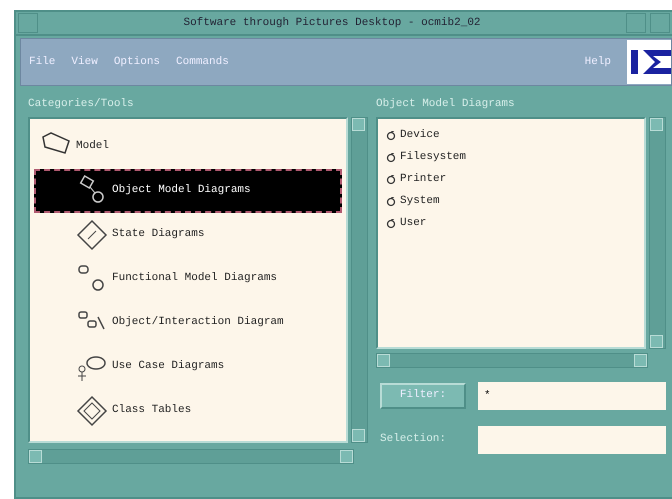 The width and height of the screenshot is (672, 499). I want to click on minimize-button, so click(636, 23).